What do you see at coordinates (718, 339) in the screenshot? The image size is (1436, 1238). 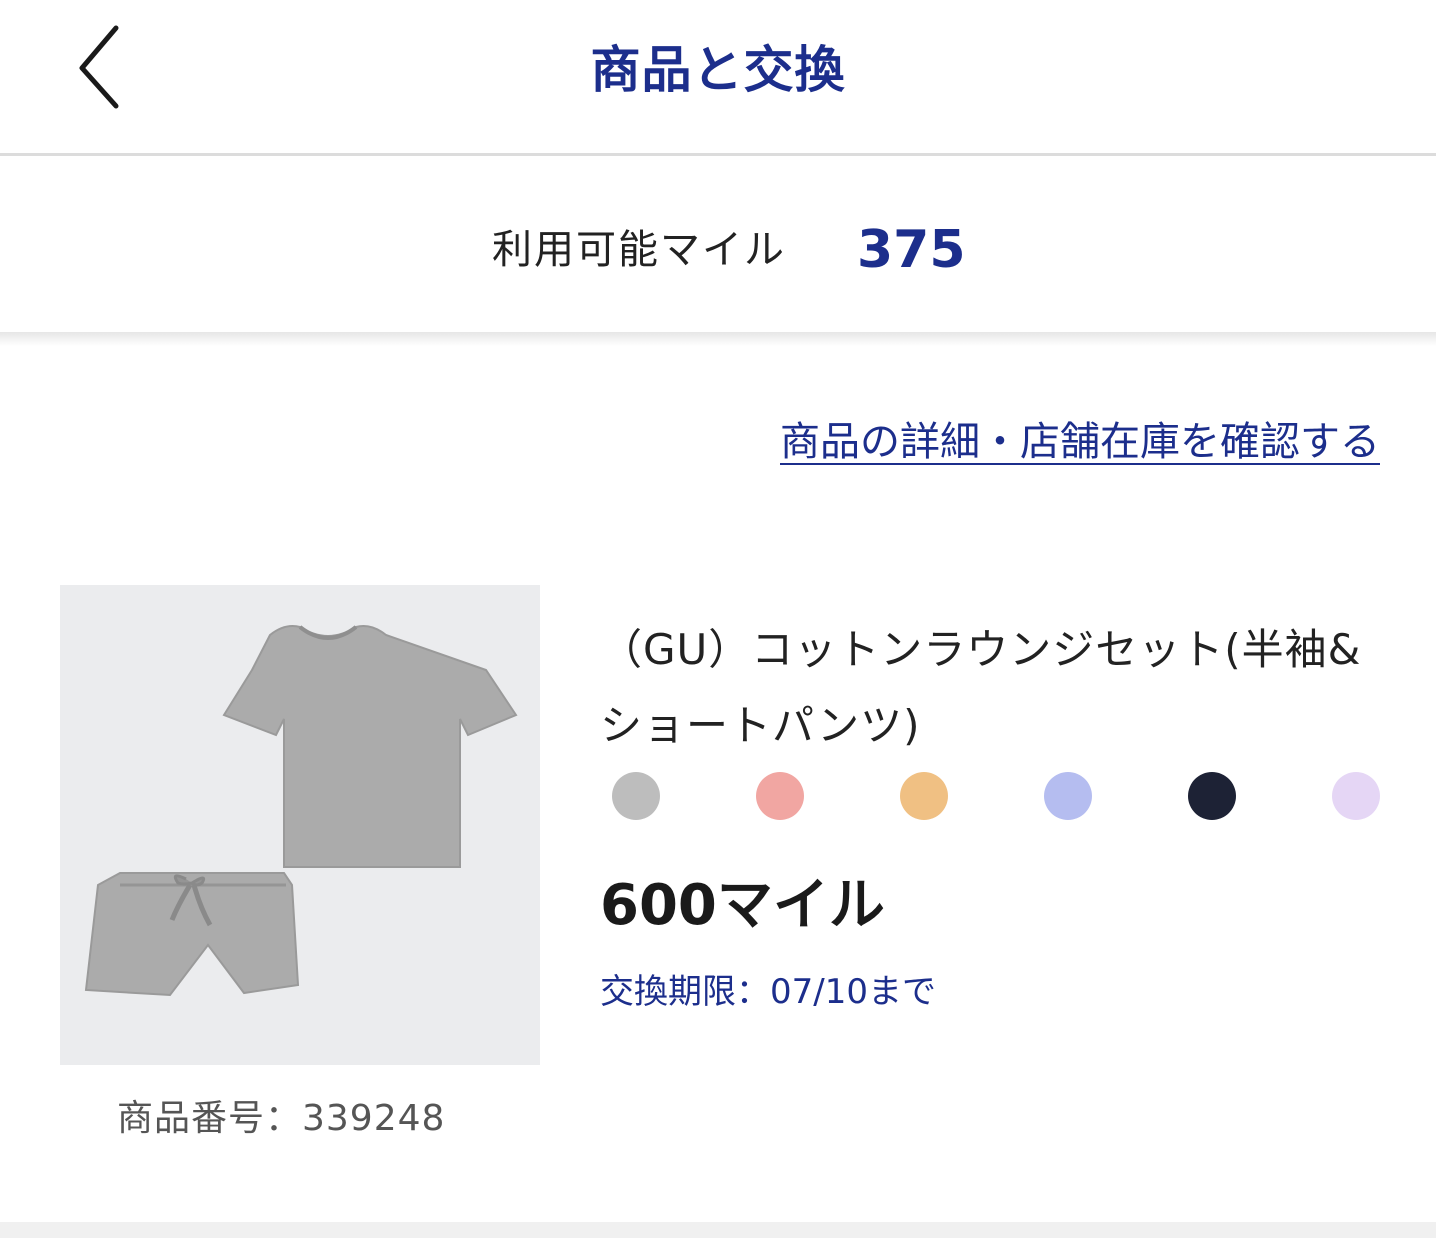 I see `miles-panel-shadow` at bounding box center [718, 339].